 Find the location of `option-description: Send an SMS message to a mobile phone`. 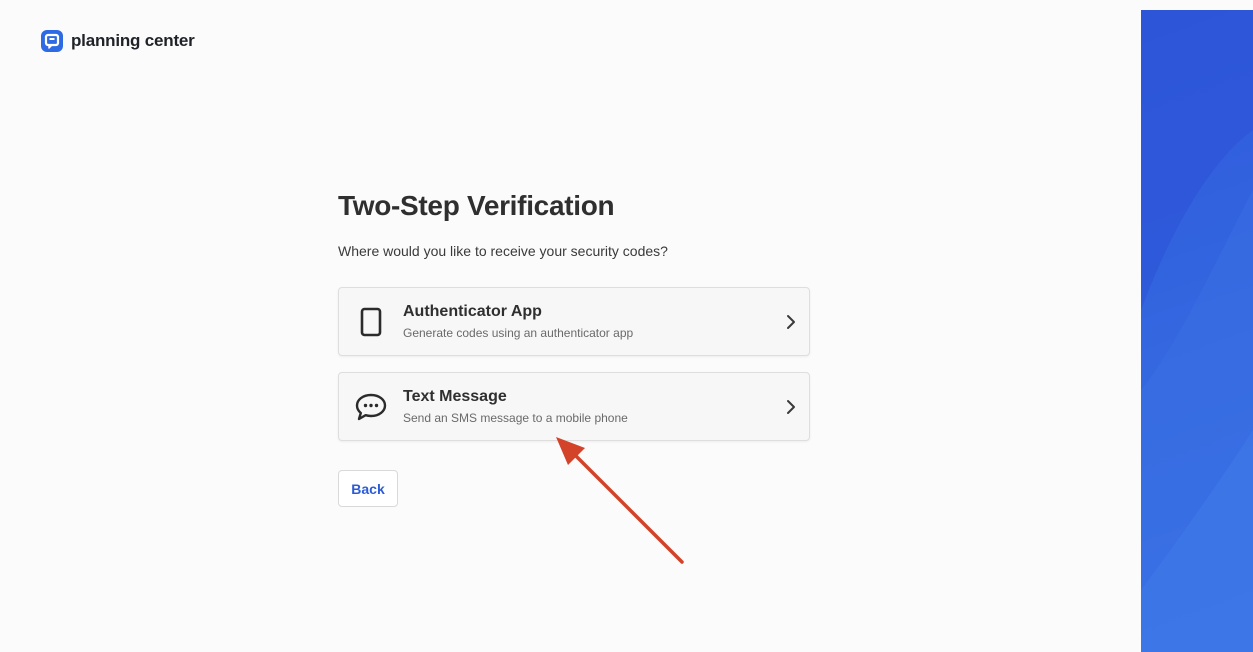

option-description: Send an SMS message to a mobile phone is located at coordinates (515, 418).